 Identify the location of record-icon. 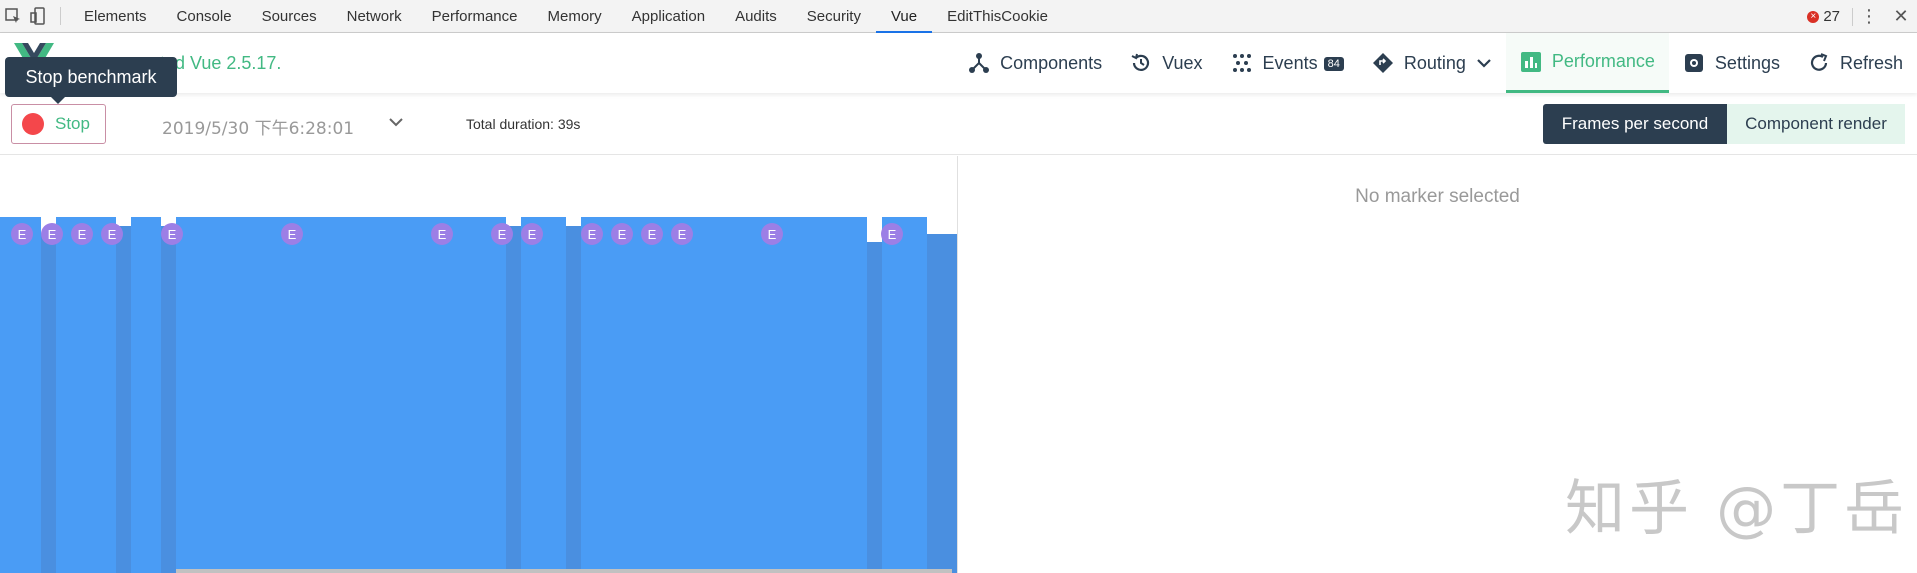
(33, 124).